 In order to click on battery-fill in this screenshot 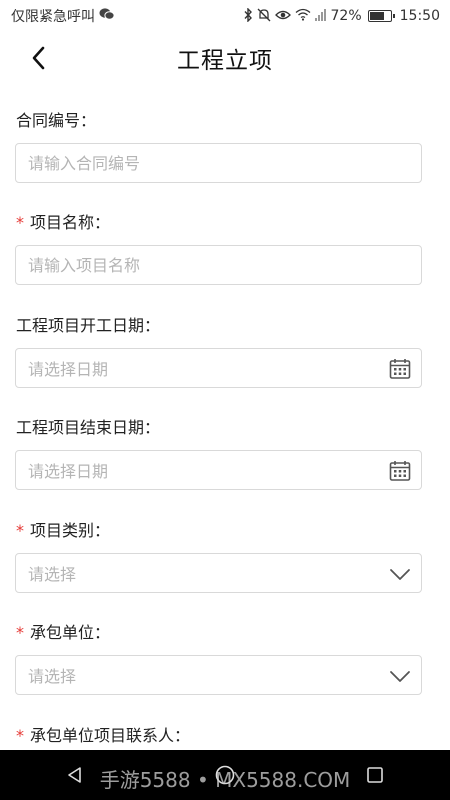, I will do `click(376, 16)`.